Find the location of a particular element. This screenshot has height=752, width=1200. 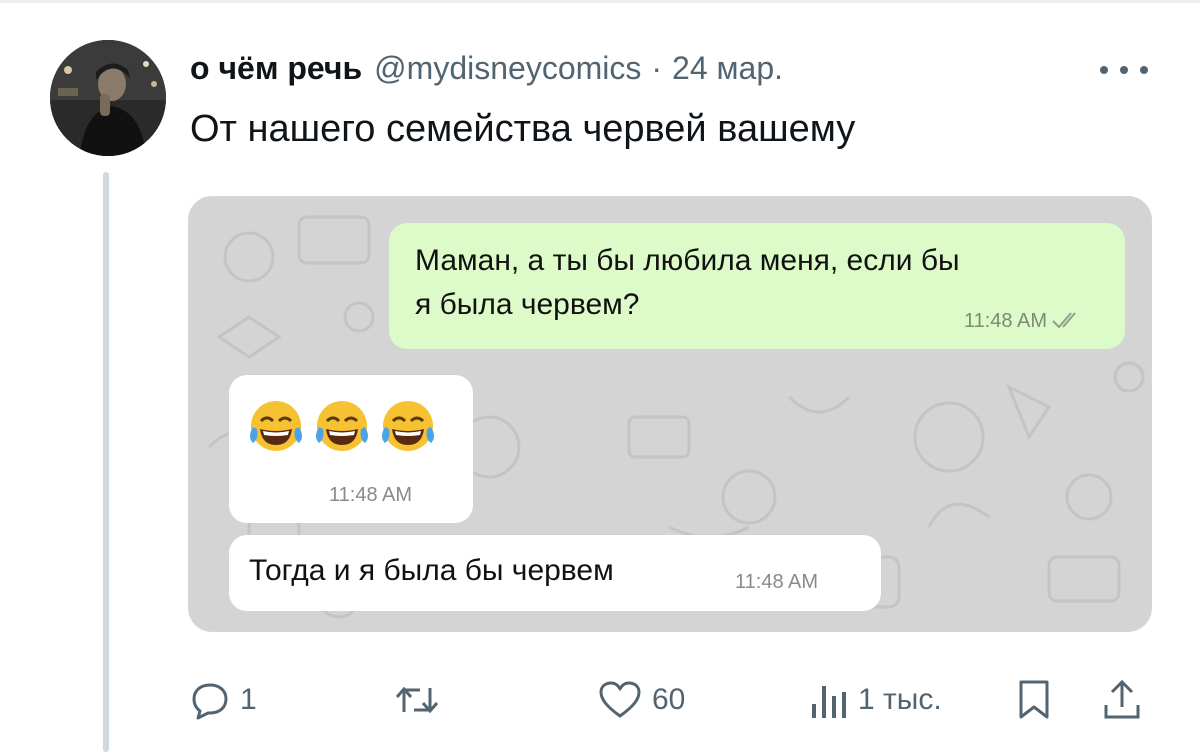

emoji-row is located at coordinates (342, 426).